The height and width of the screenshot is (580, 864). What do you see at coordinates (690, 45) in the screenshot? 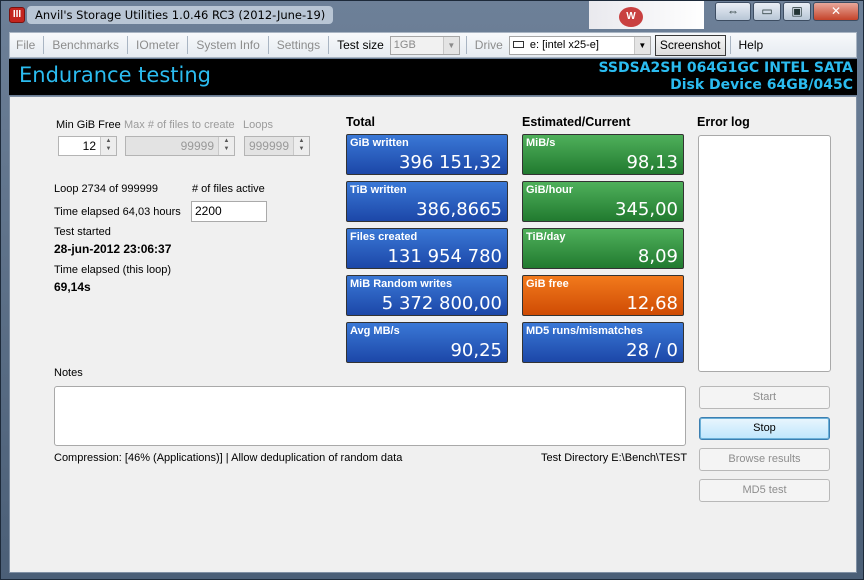
I see `screenshot-button: Screenshot` at bounding box center [690, 45].